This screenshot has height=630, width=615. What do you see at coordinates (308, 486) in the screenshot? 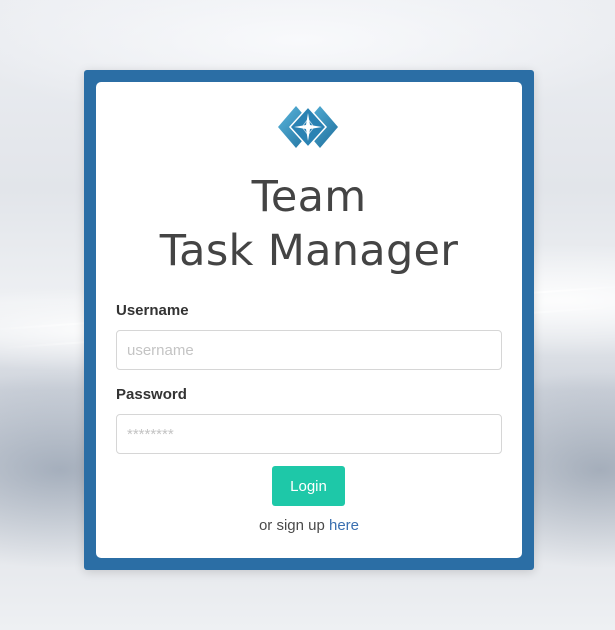
I see `login-button: Login` at bounding box center [308, 486].